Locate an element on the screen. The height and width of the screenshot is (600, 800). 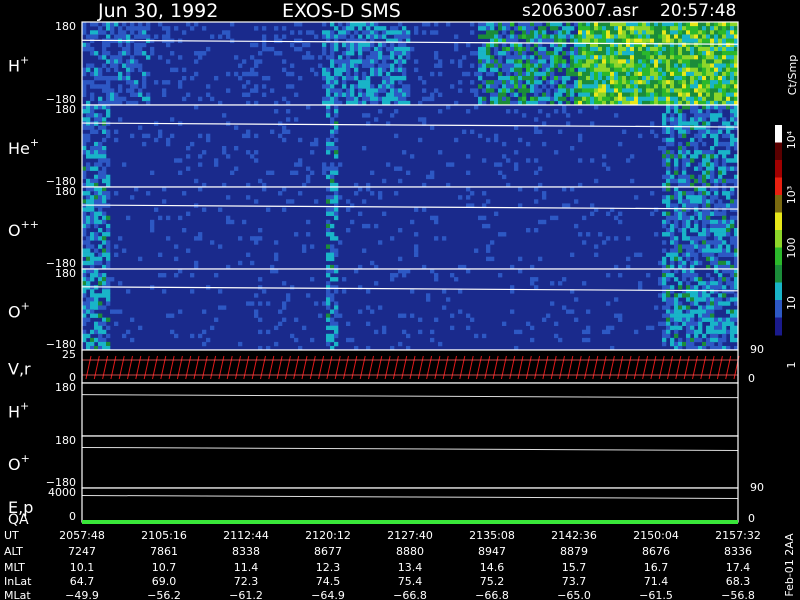
panel-he-plus: He+180−180 is located at coordinates (373, 145).